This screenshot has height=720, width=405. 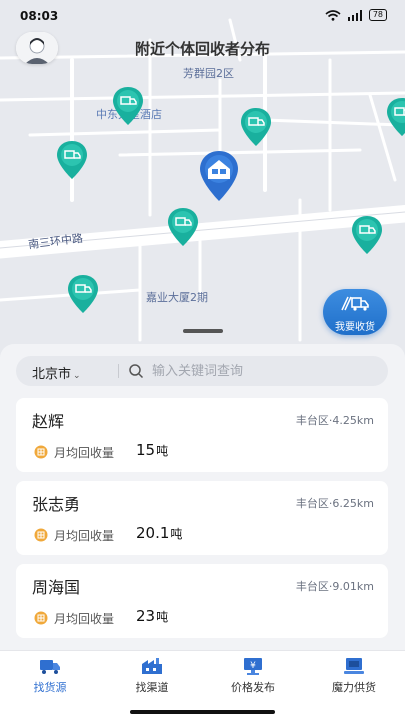 What do you see at coordinates (208, 73) in the screenshot?
I see `map-label-fangqun: 芳群园2区` at bounding box center [208, 73].